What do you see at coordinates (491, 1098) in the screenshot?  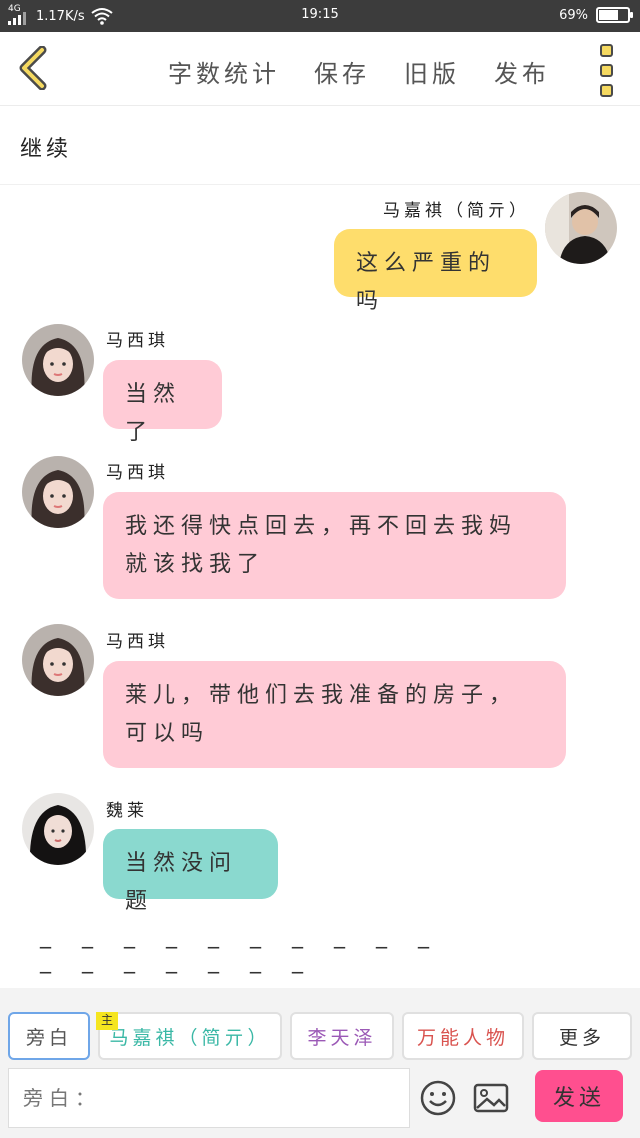 I see `image-icon` at bounding box center [491, 1098].